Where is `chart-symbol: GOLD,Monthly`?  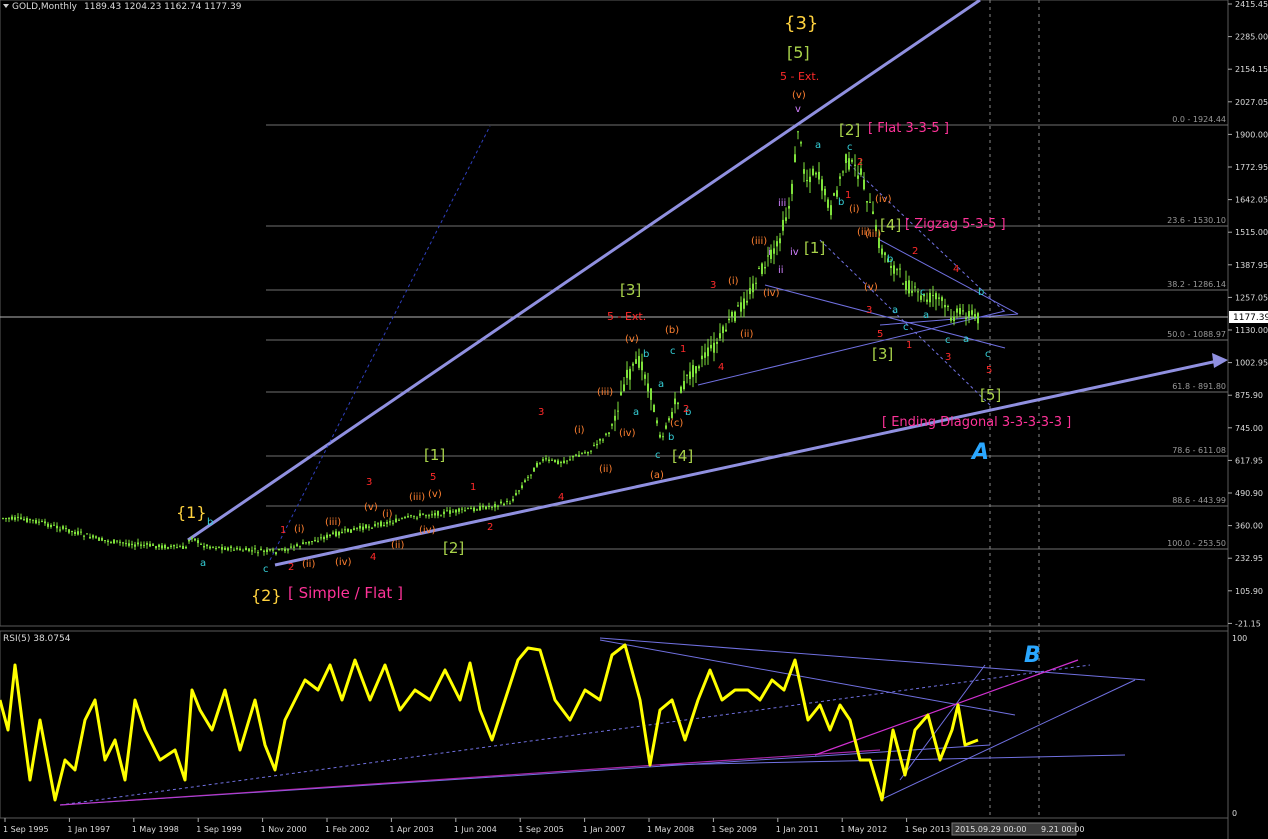 chart-symbol: GOLD,Monthly is located at coordinates (45, 7).